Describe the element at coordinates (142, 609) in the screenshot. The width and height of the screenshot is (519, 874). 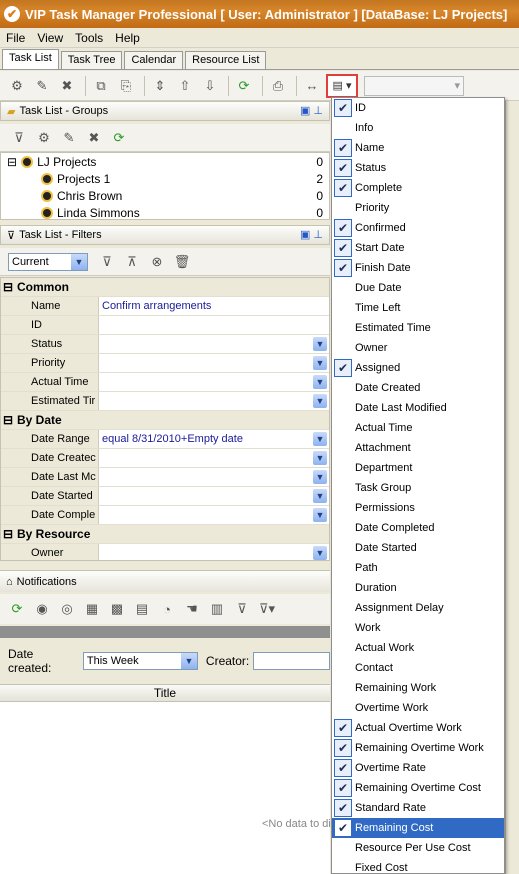
I see `document-icon: ▤` at that location.